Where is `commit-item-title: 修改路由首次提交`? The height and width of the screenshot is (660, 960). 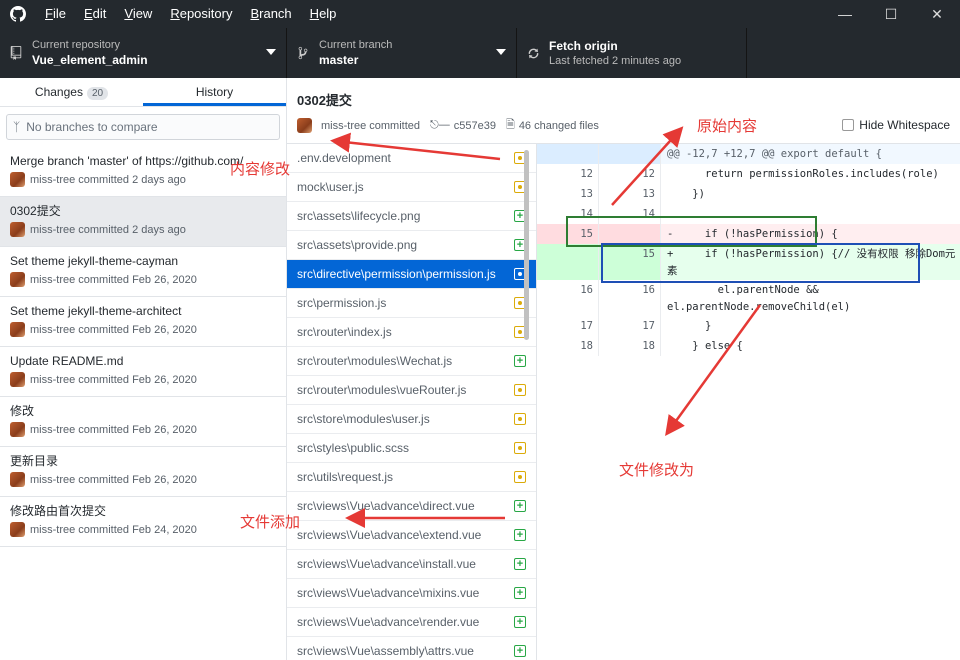
commit-item-title: 修改路由首次提交 is located at coordinates (58, 511).